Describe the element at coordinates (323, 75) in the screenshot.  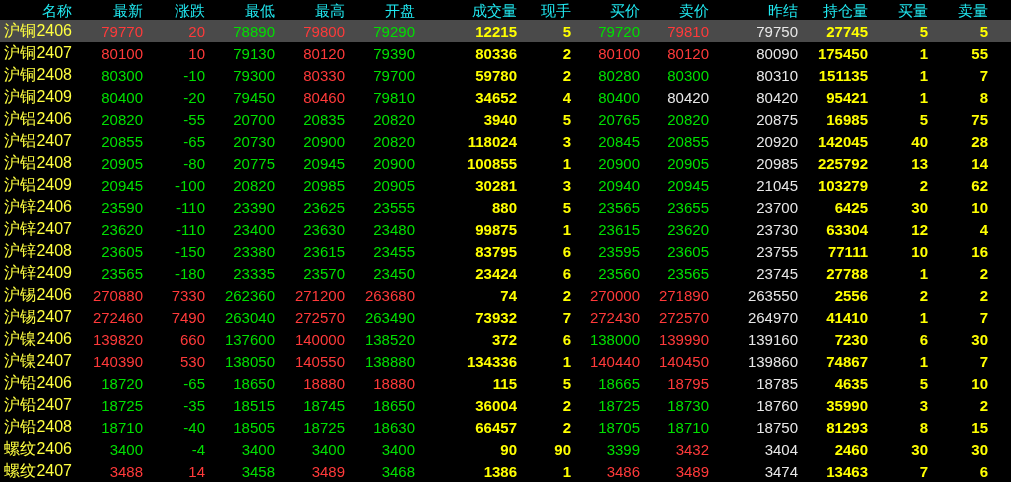
I see `table-cell-text: 80330` at that location.